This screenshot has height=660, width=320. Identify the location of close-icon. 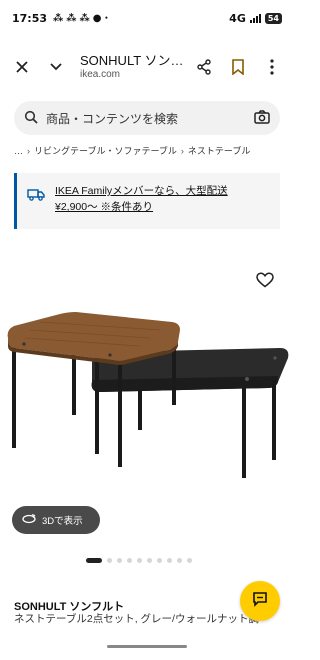
(22, 67).